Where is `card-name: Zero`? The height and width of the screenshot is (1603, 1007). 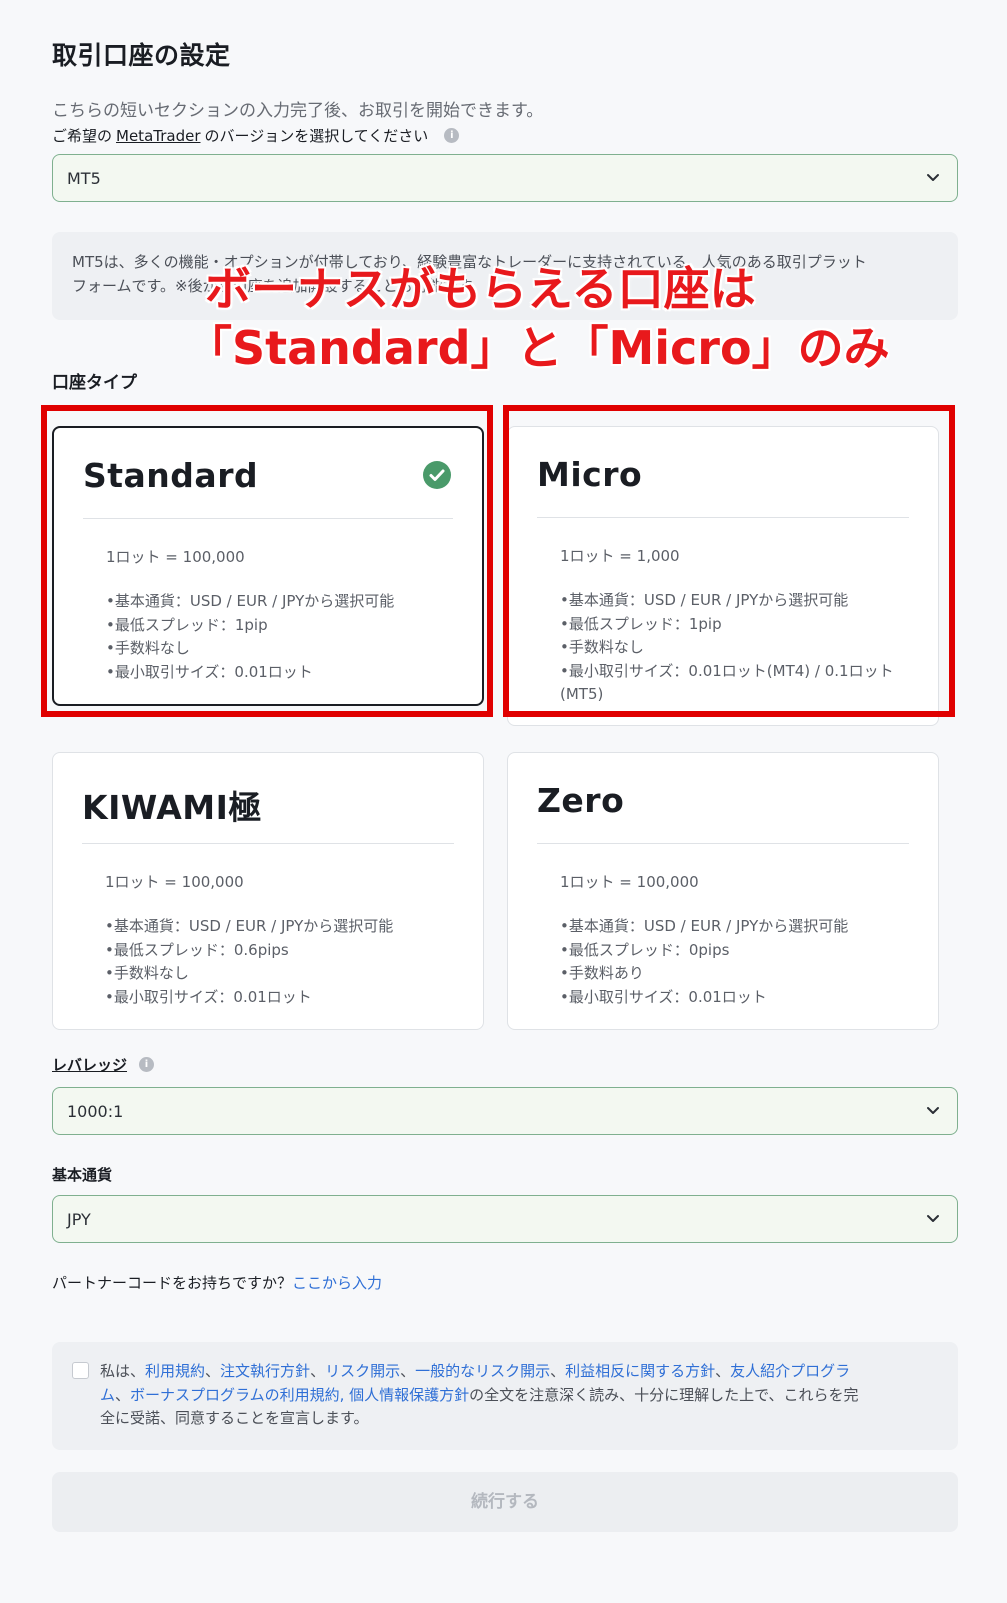 card-name: Zero is located at coordinates (581, 800).